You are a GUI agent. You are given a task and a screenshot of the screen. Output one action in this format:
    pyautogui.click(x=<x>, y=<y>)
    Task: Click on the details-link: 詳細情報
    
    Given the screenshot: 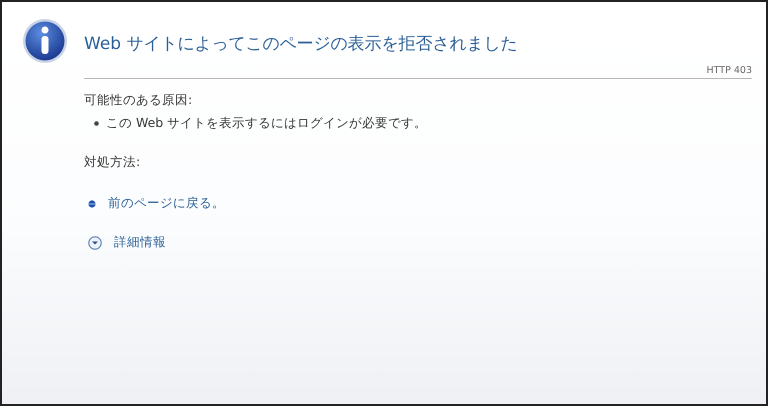 What is the action you would take?
    pyautogui.click(x=140, y=242)
    